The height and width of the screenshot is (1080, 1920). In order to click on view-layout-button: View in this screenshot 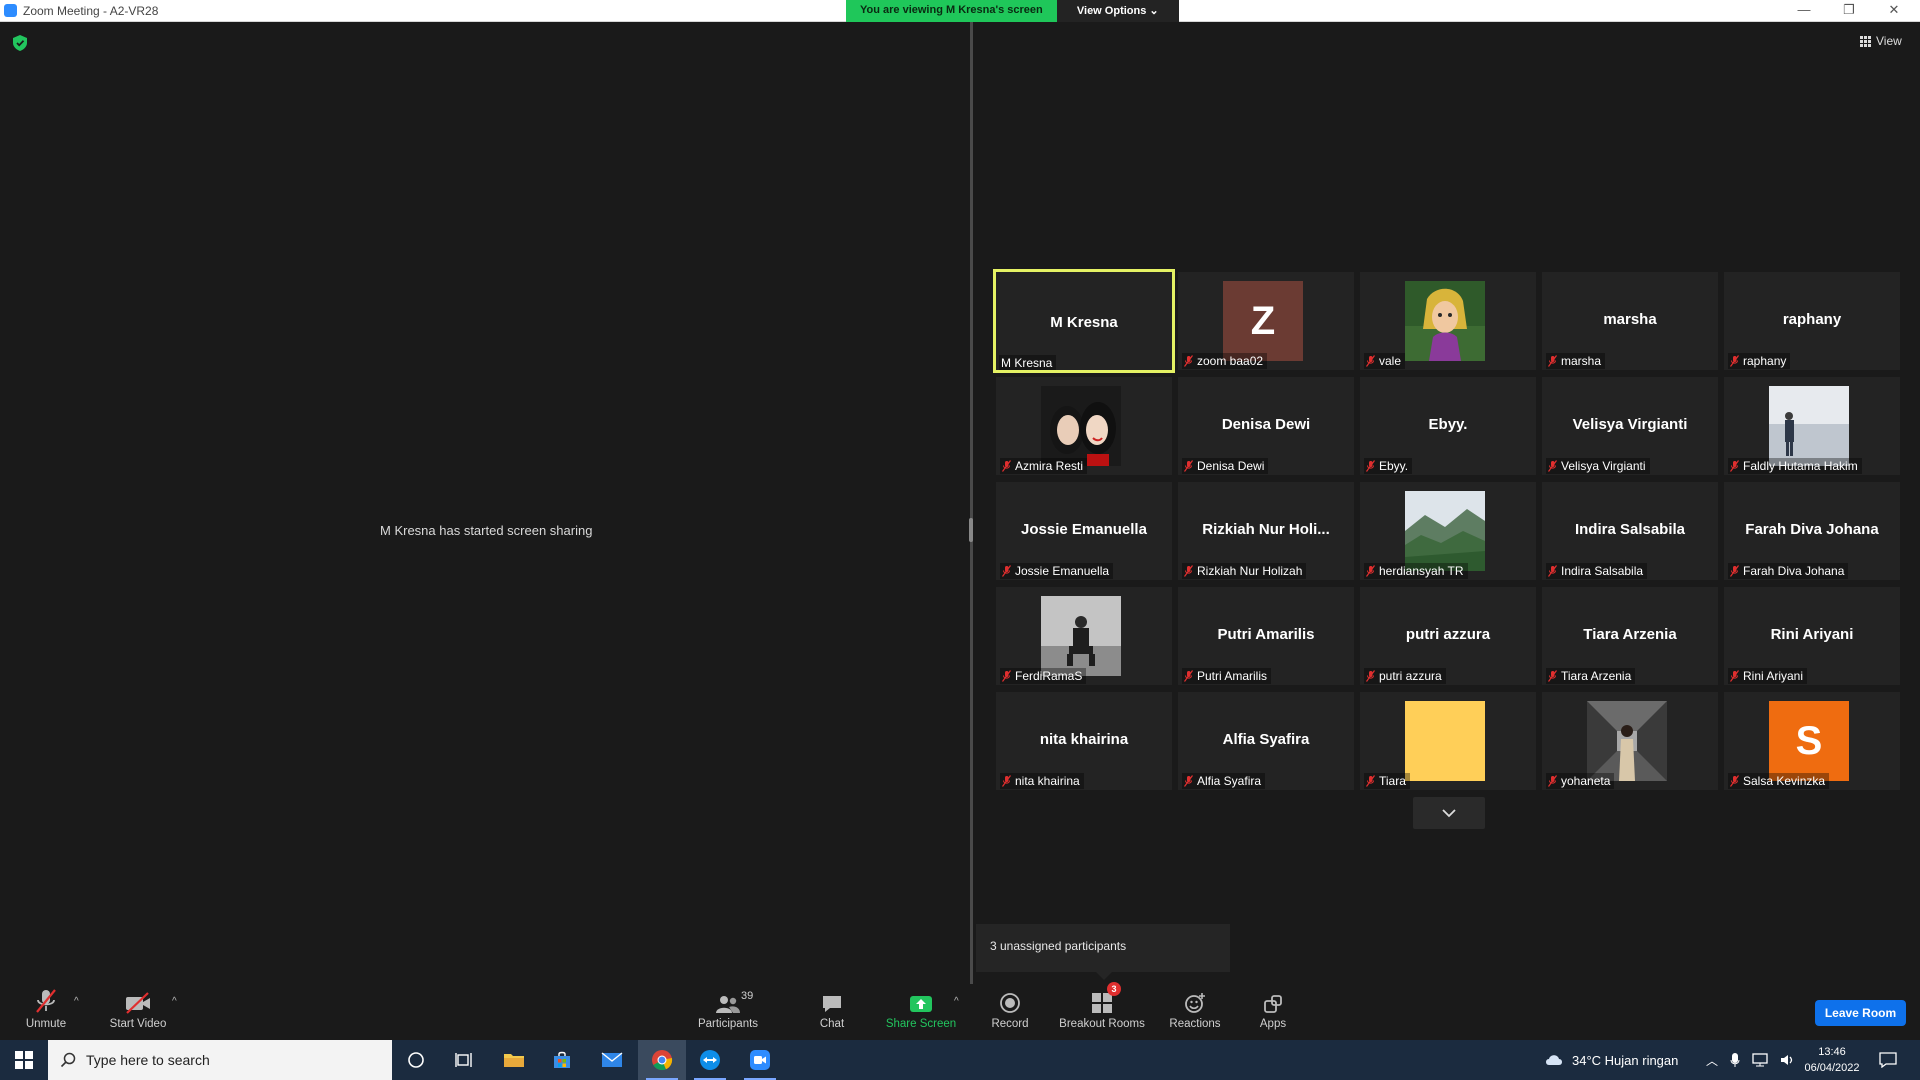, I will do `click(1881, 41)`.